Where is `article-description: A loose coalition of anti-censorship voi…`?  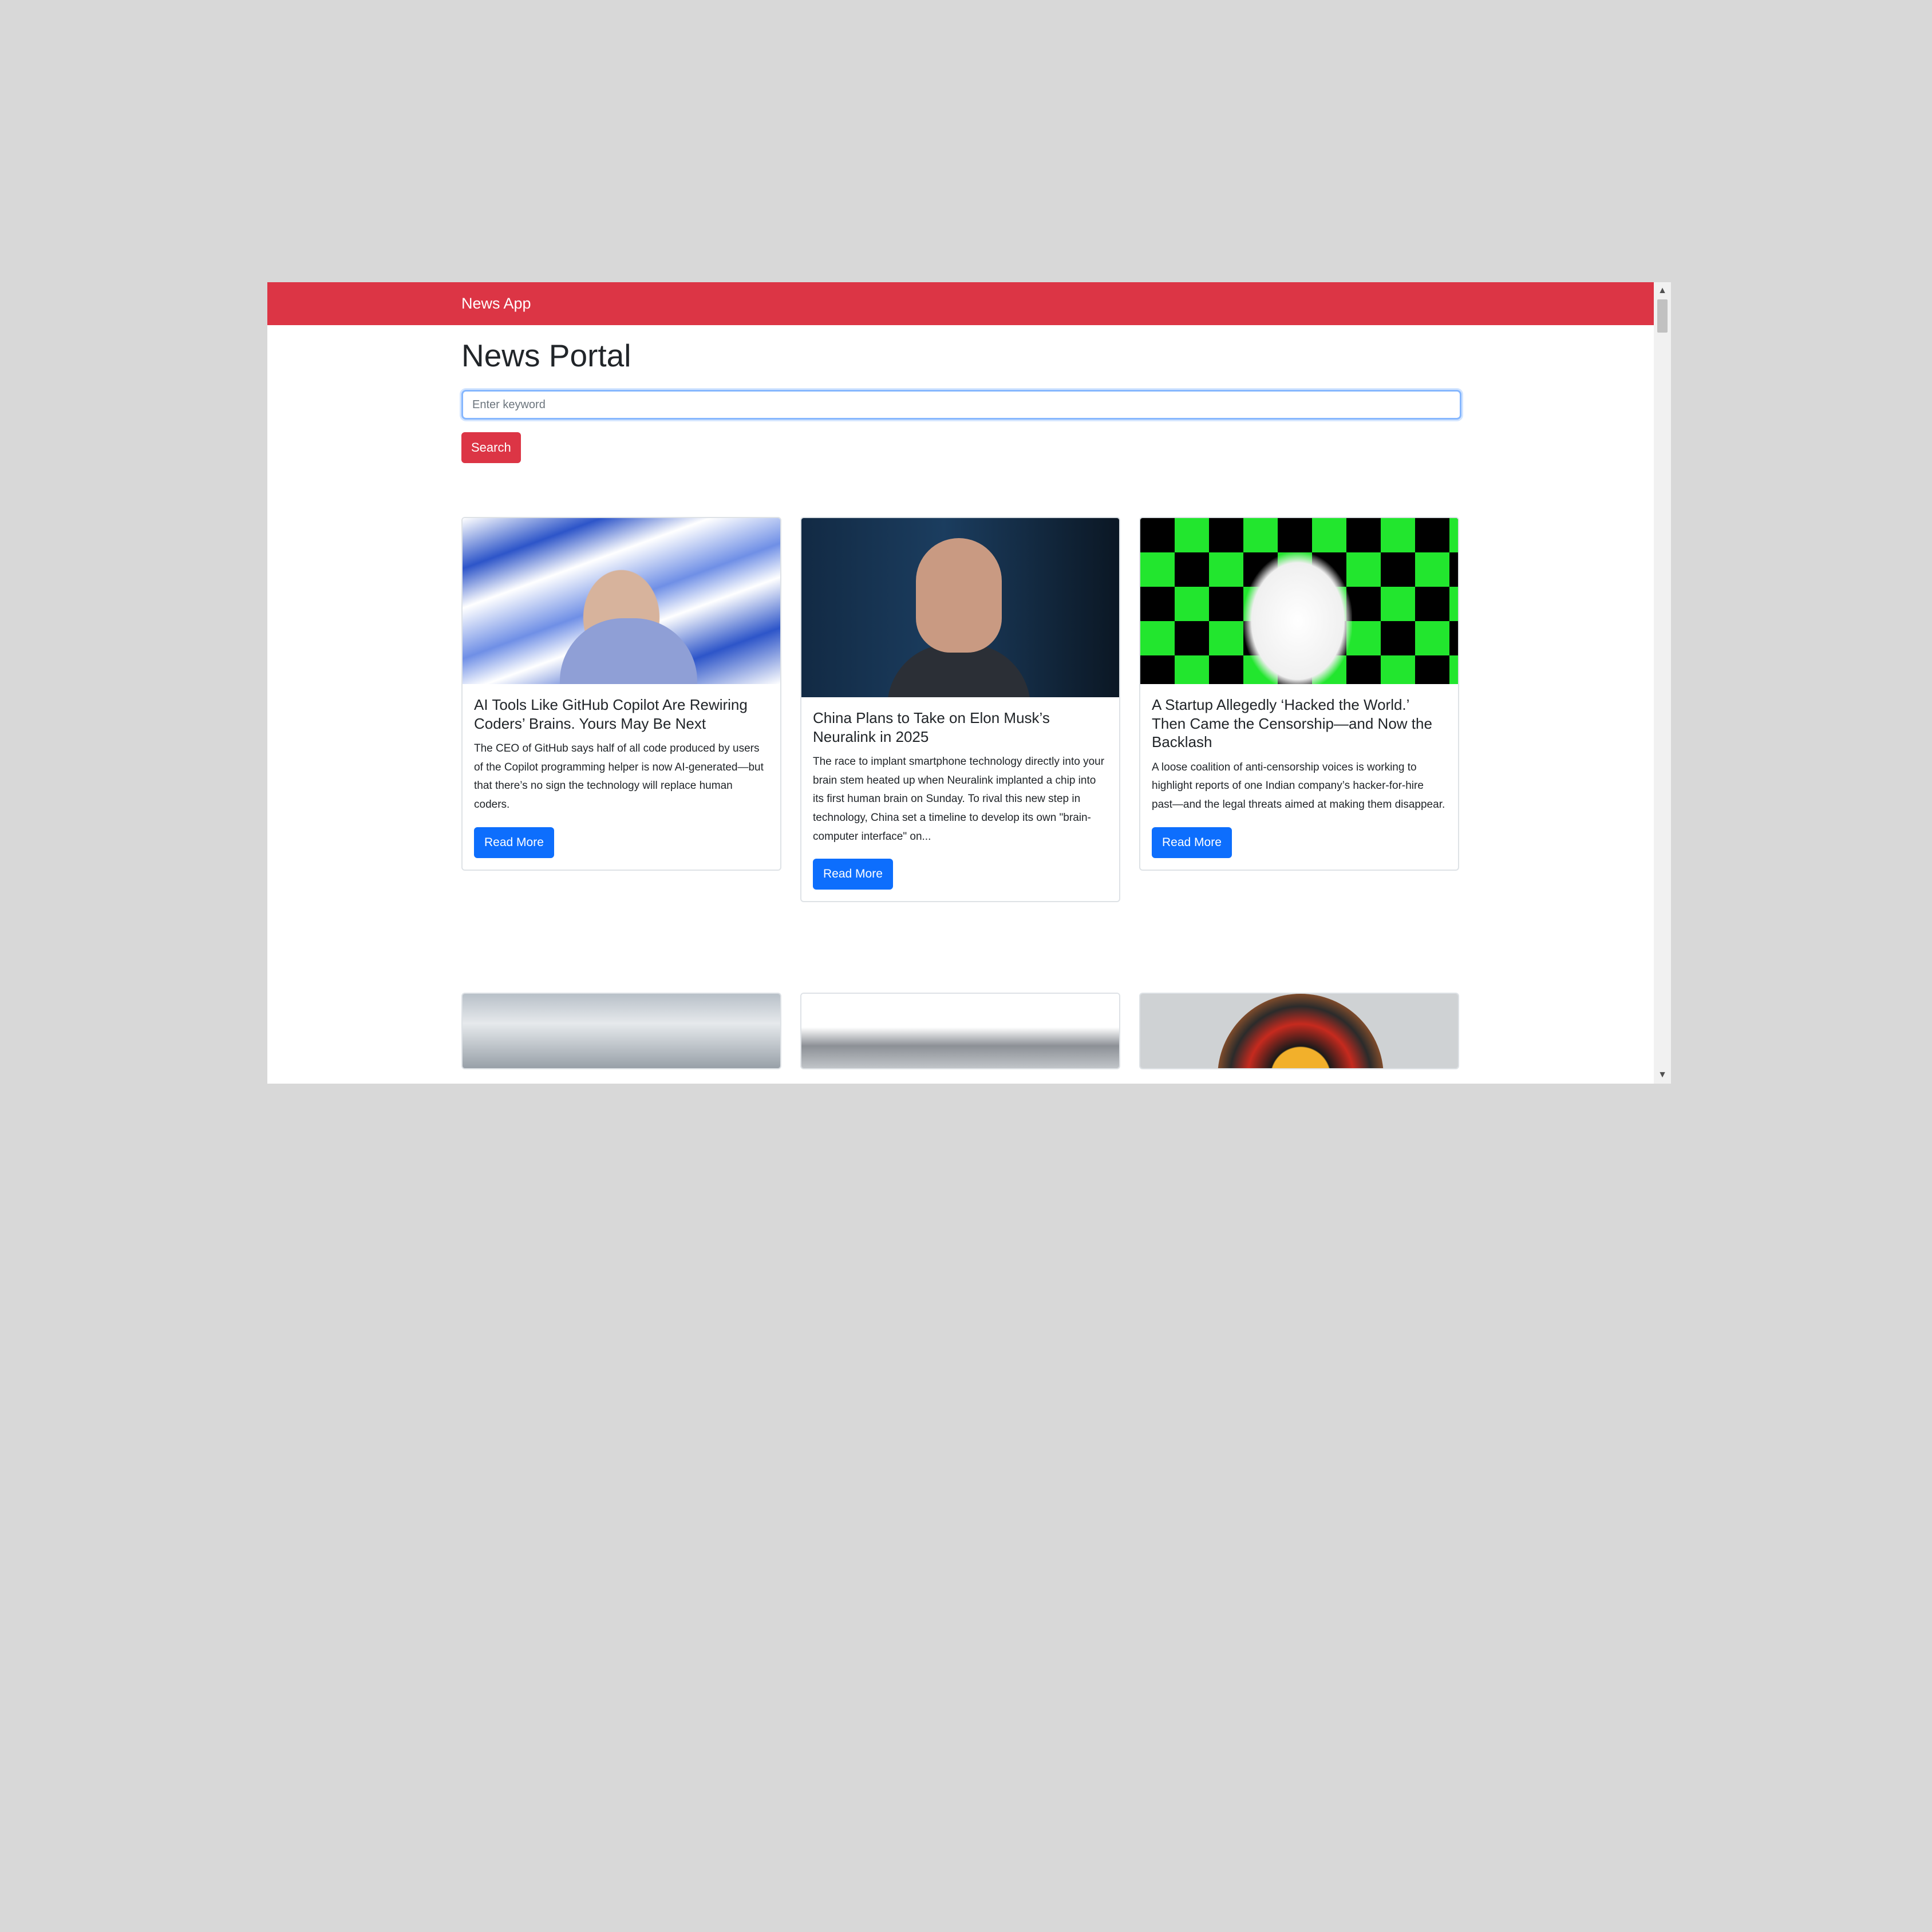
article-description: A loose coalition of anti-censorship voi… is located at coordinates (1298, 786).